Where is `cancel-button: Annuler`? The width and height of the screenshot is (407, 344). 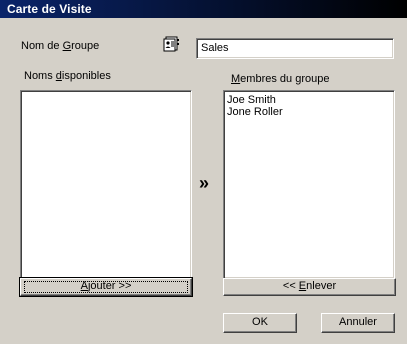
cancel-button: Annuler is located at coordinates (358, 323).